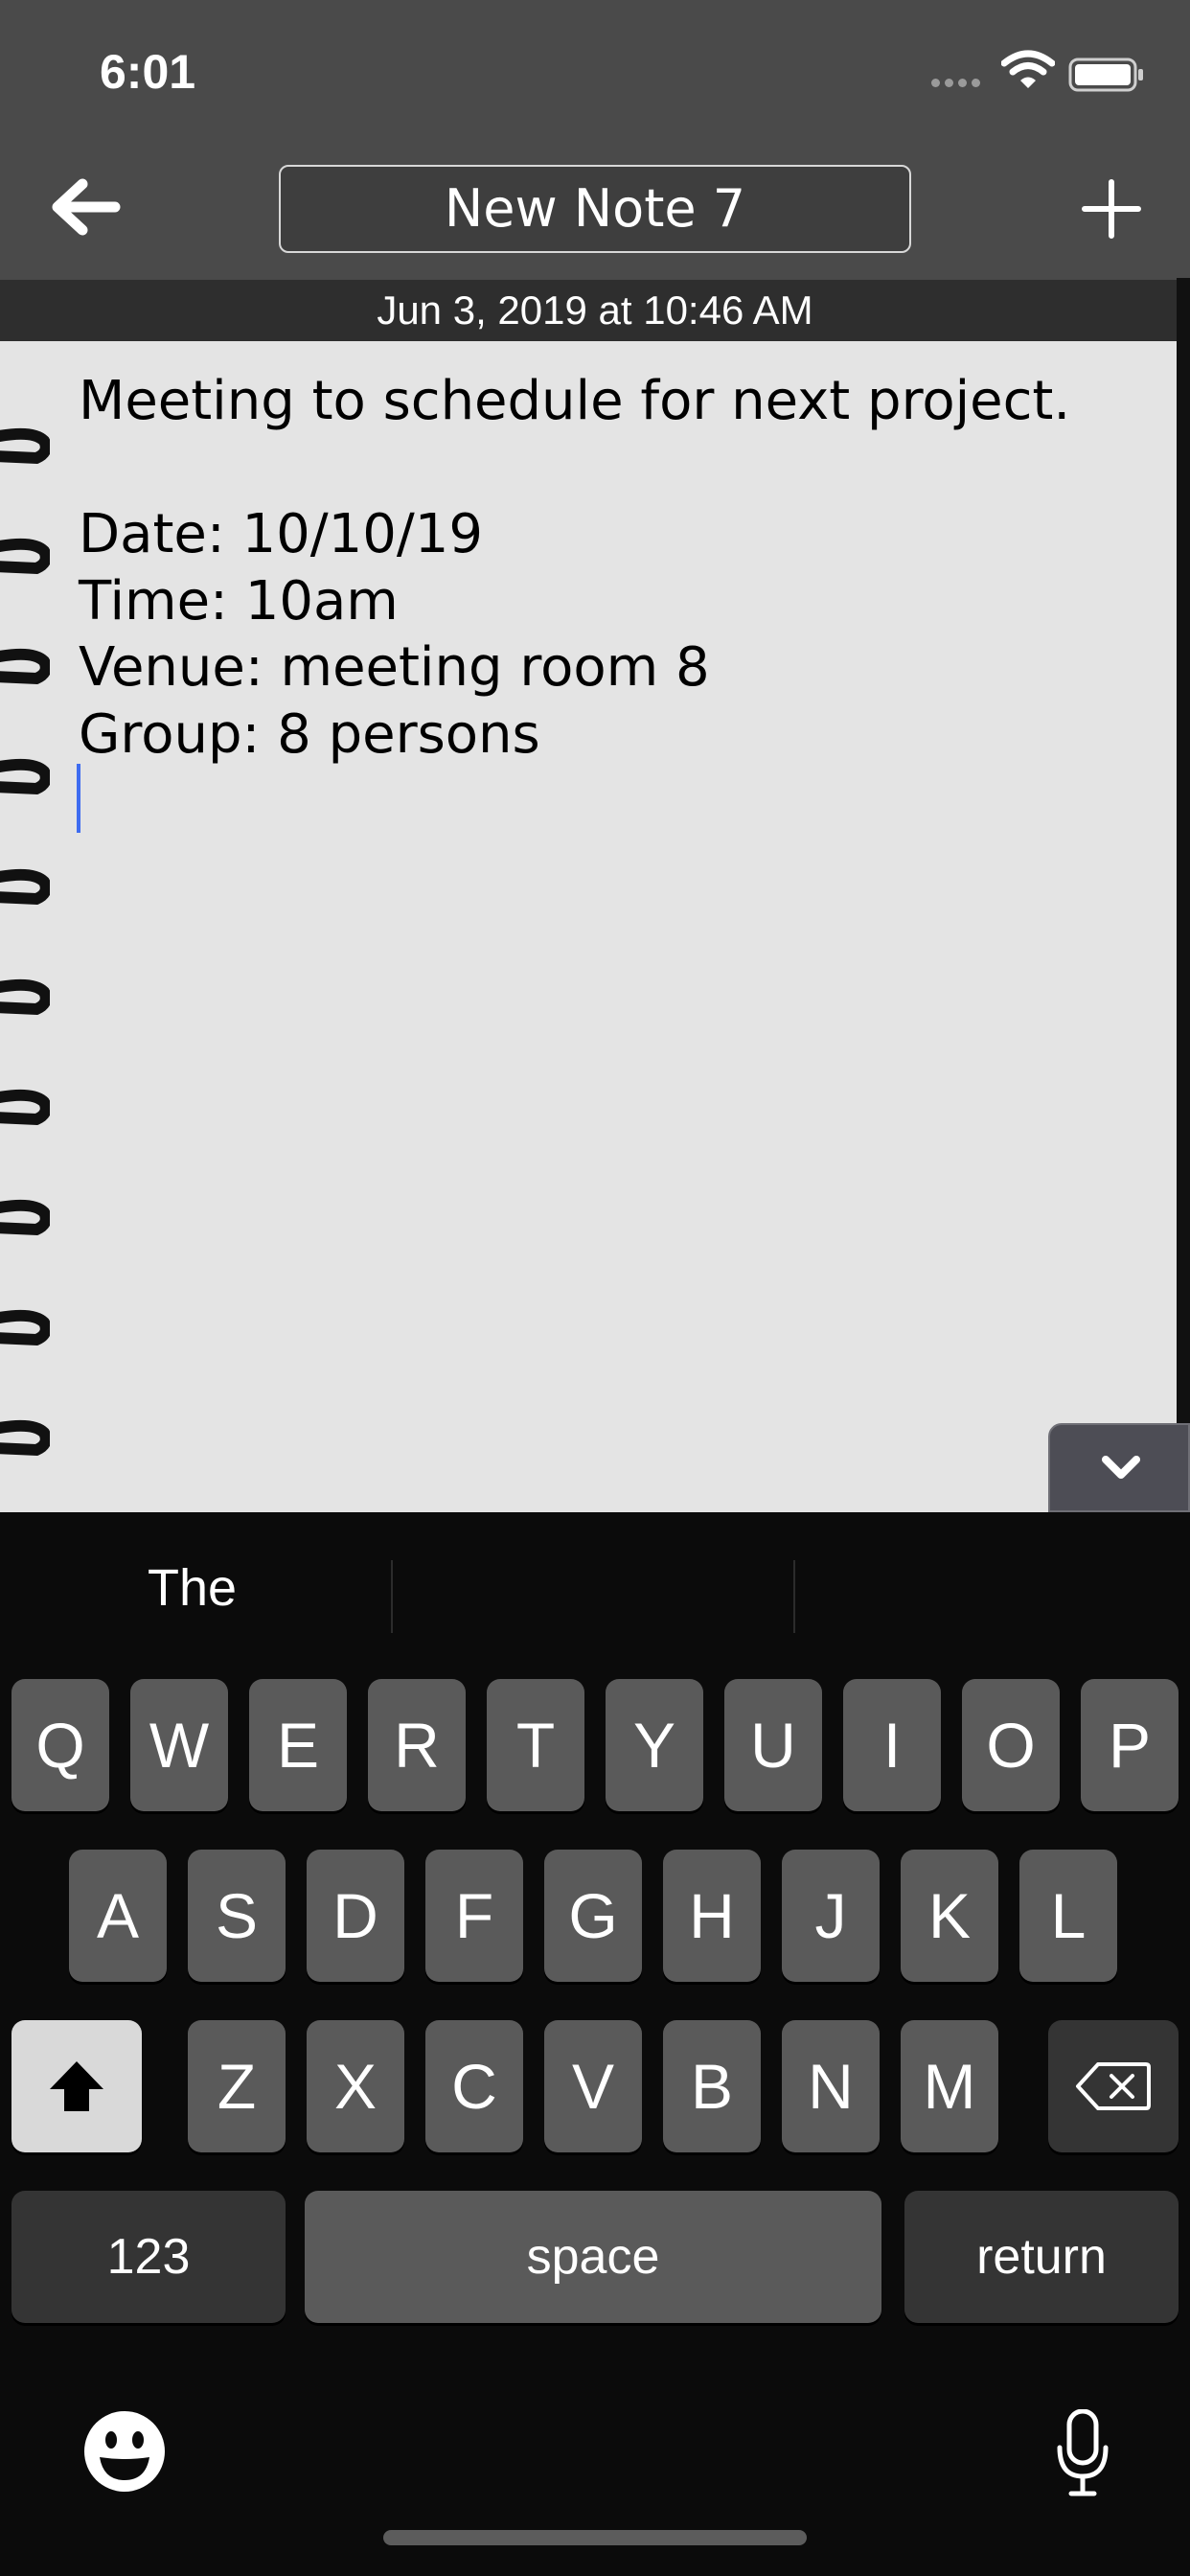 Image resolution: width=1190 pixels, height=2576 pixels. Describe the element at coordinates (773, 1745) in the screenshot. I see `key-u: U` at that location.